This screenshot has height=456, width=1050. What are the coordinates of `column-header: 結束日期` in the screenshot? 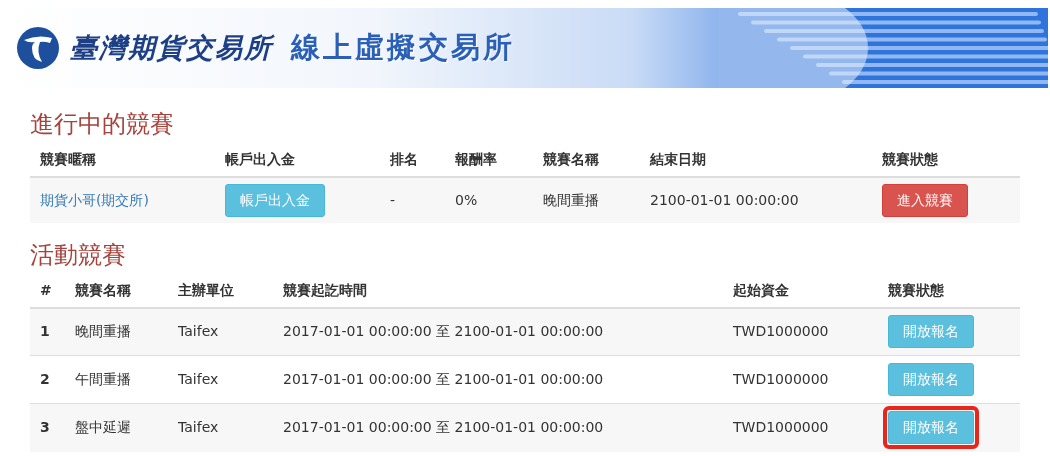 It's located at (756, 159).